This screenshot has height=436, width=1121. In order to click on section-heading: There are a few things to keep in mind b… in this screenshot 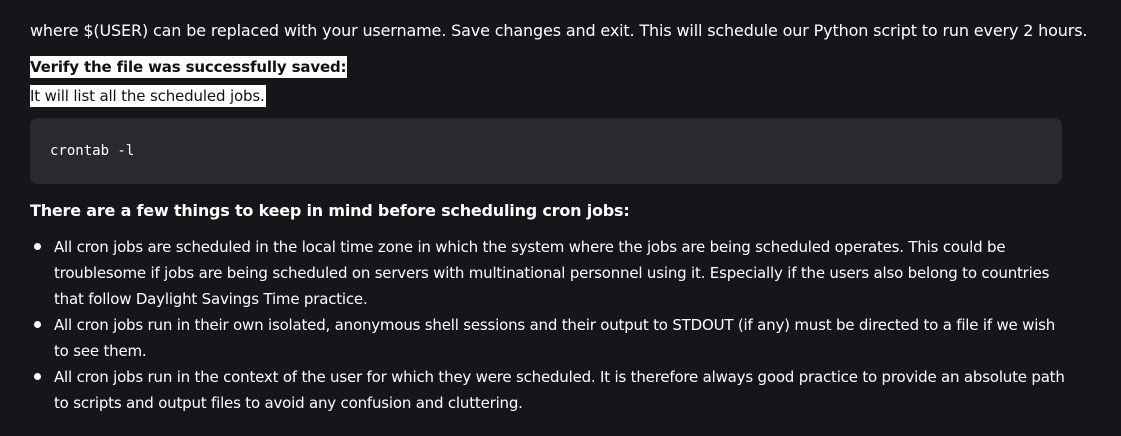, I will do `click(330, 210)`.